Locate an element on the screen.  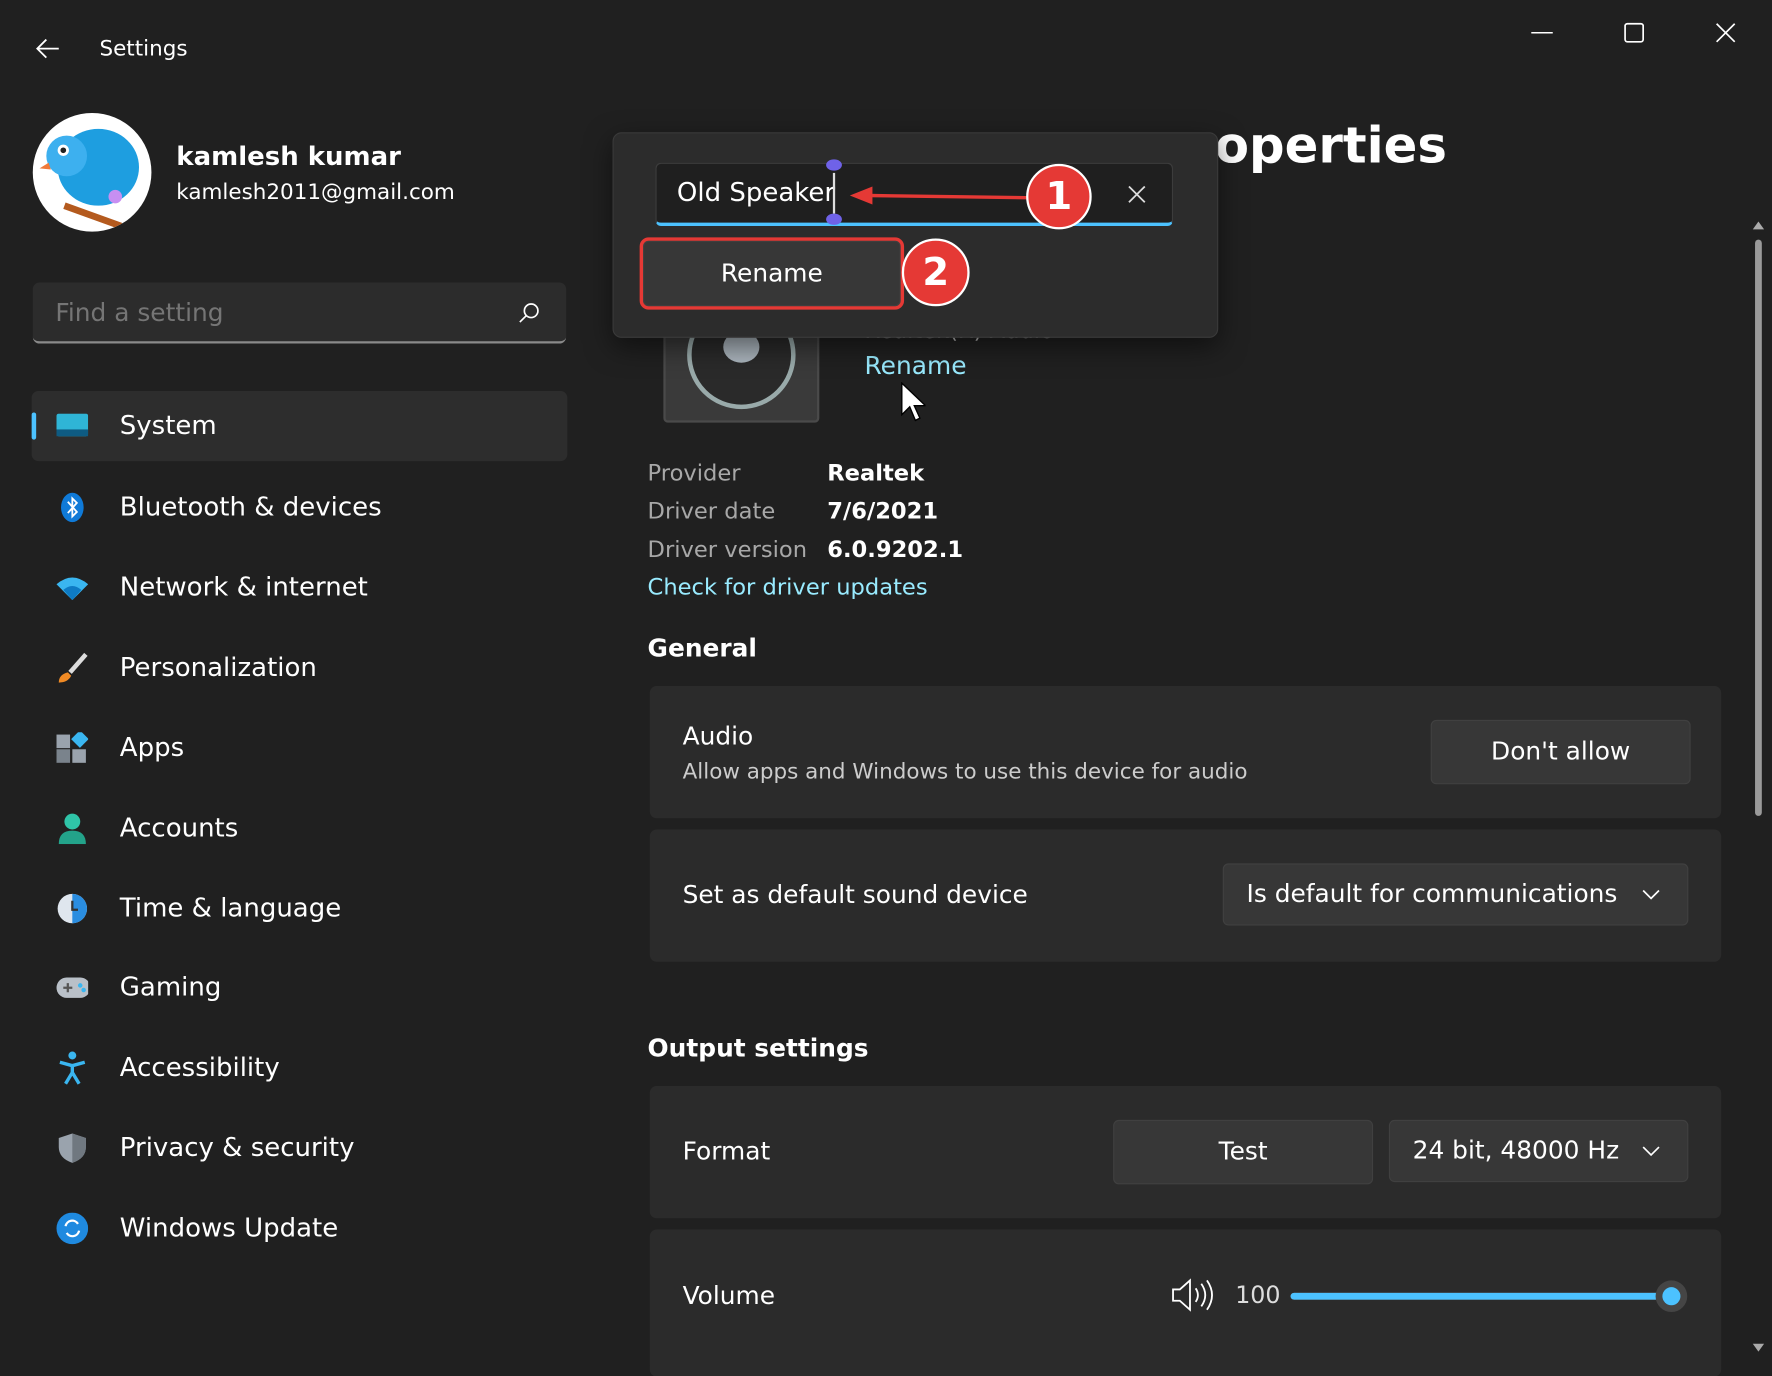
volume-slider-thumb is located at coordinates (1671, 1296).